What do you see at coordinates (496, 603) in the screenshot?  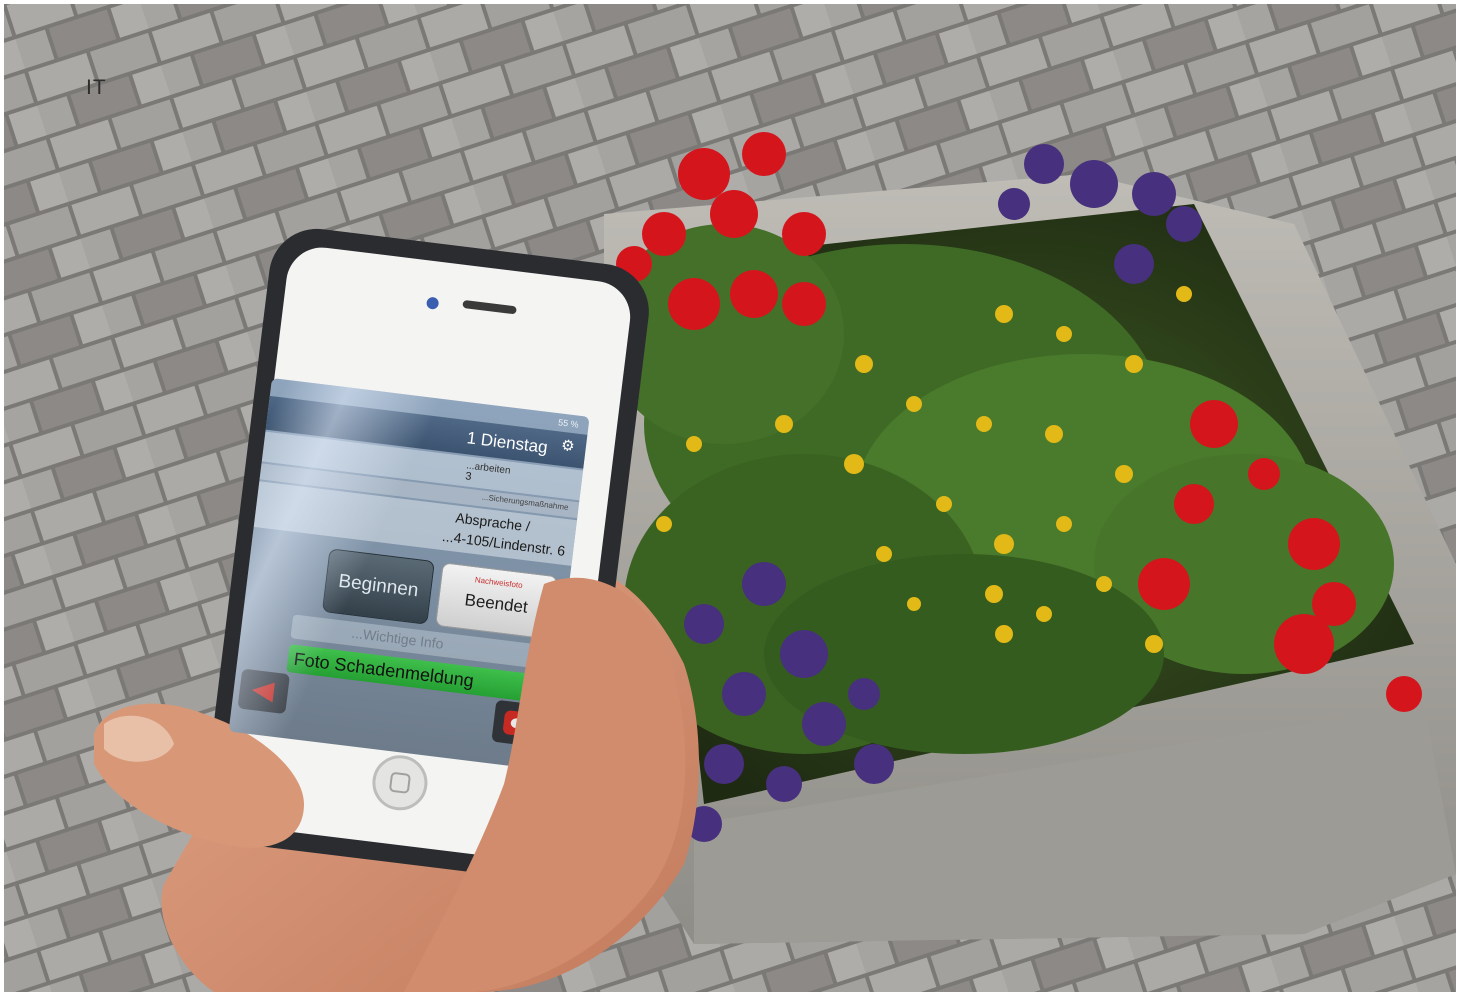 I see `end-button-label: Beendet` at bounding box center [496, 603].